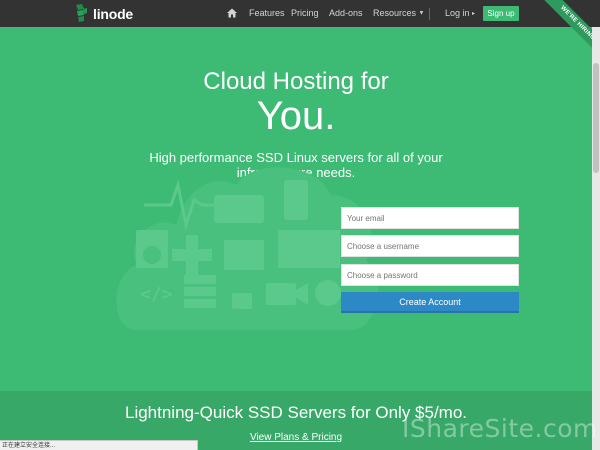 This screenshot has width=600, height=450. Describe the element at coordinates (305, 13) in the screenshot. I see `nav-pricing: Pricing` at that location.